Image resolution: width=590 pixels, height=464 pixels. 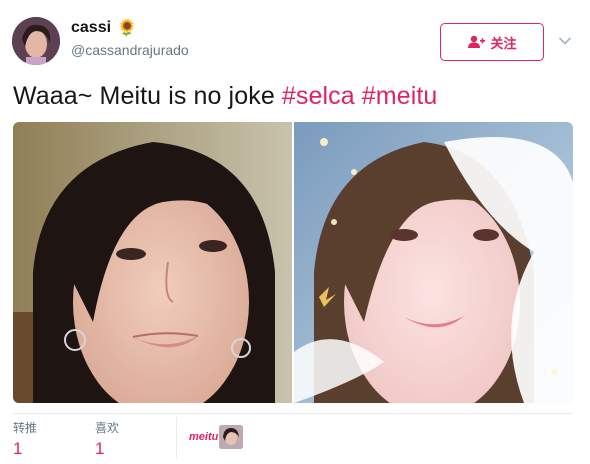 I want to click on retweets-label: 转推, so click(x=25, y=428).